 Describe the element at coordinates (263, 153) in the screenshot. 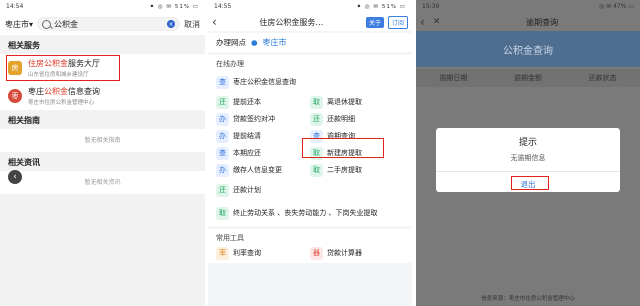

I see `service-item: 查本期应还` at that location.